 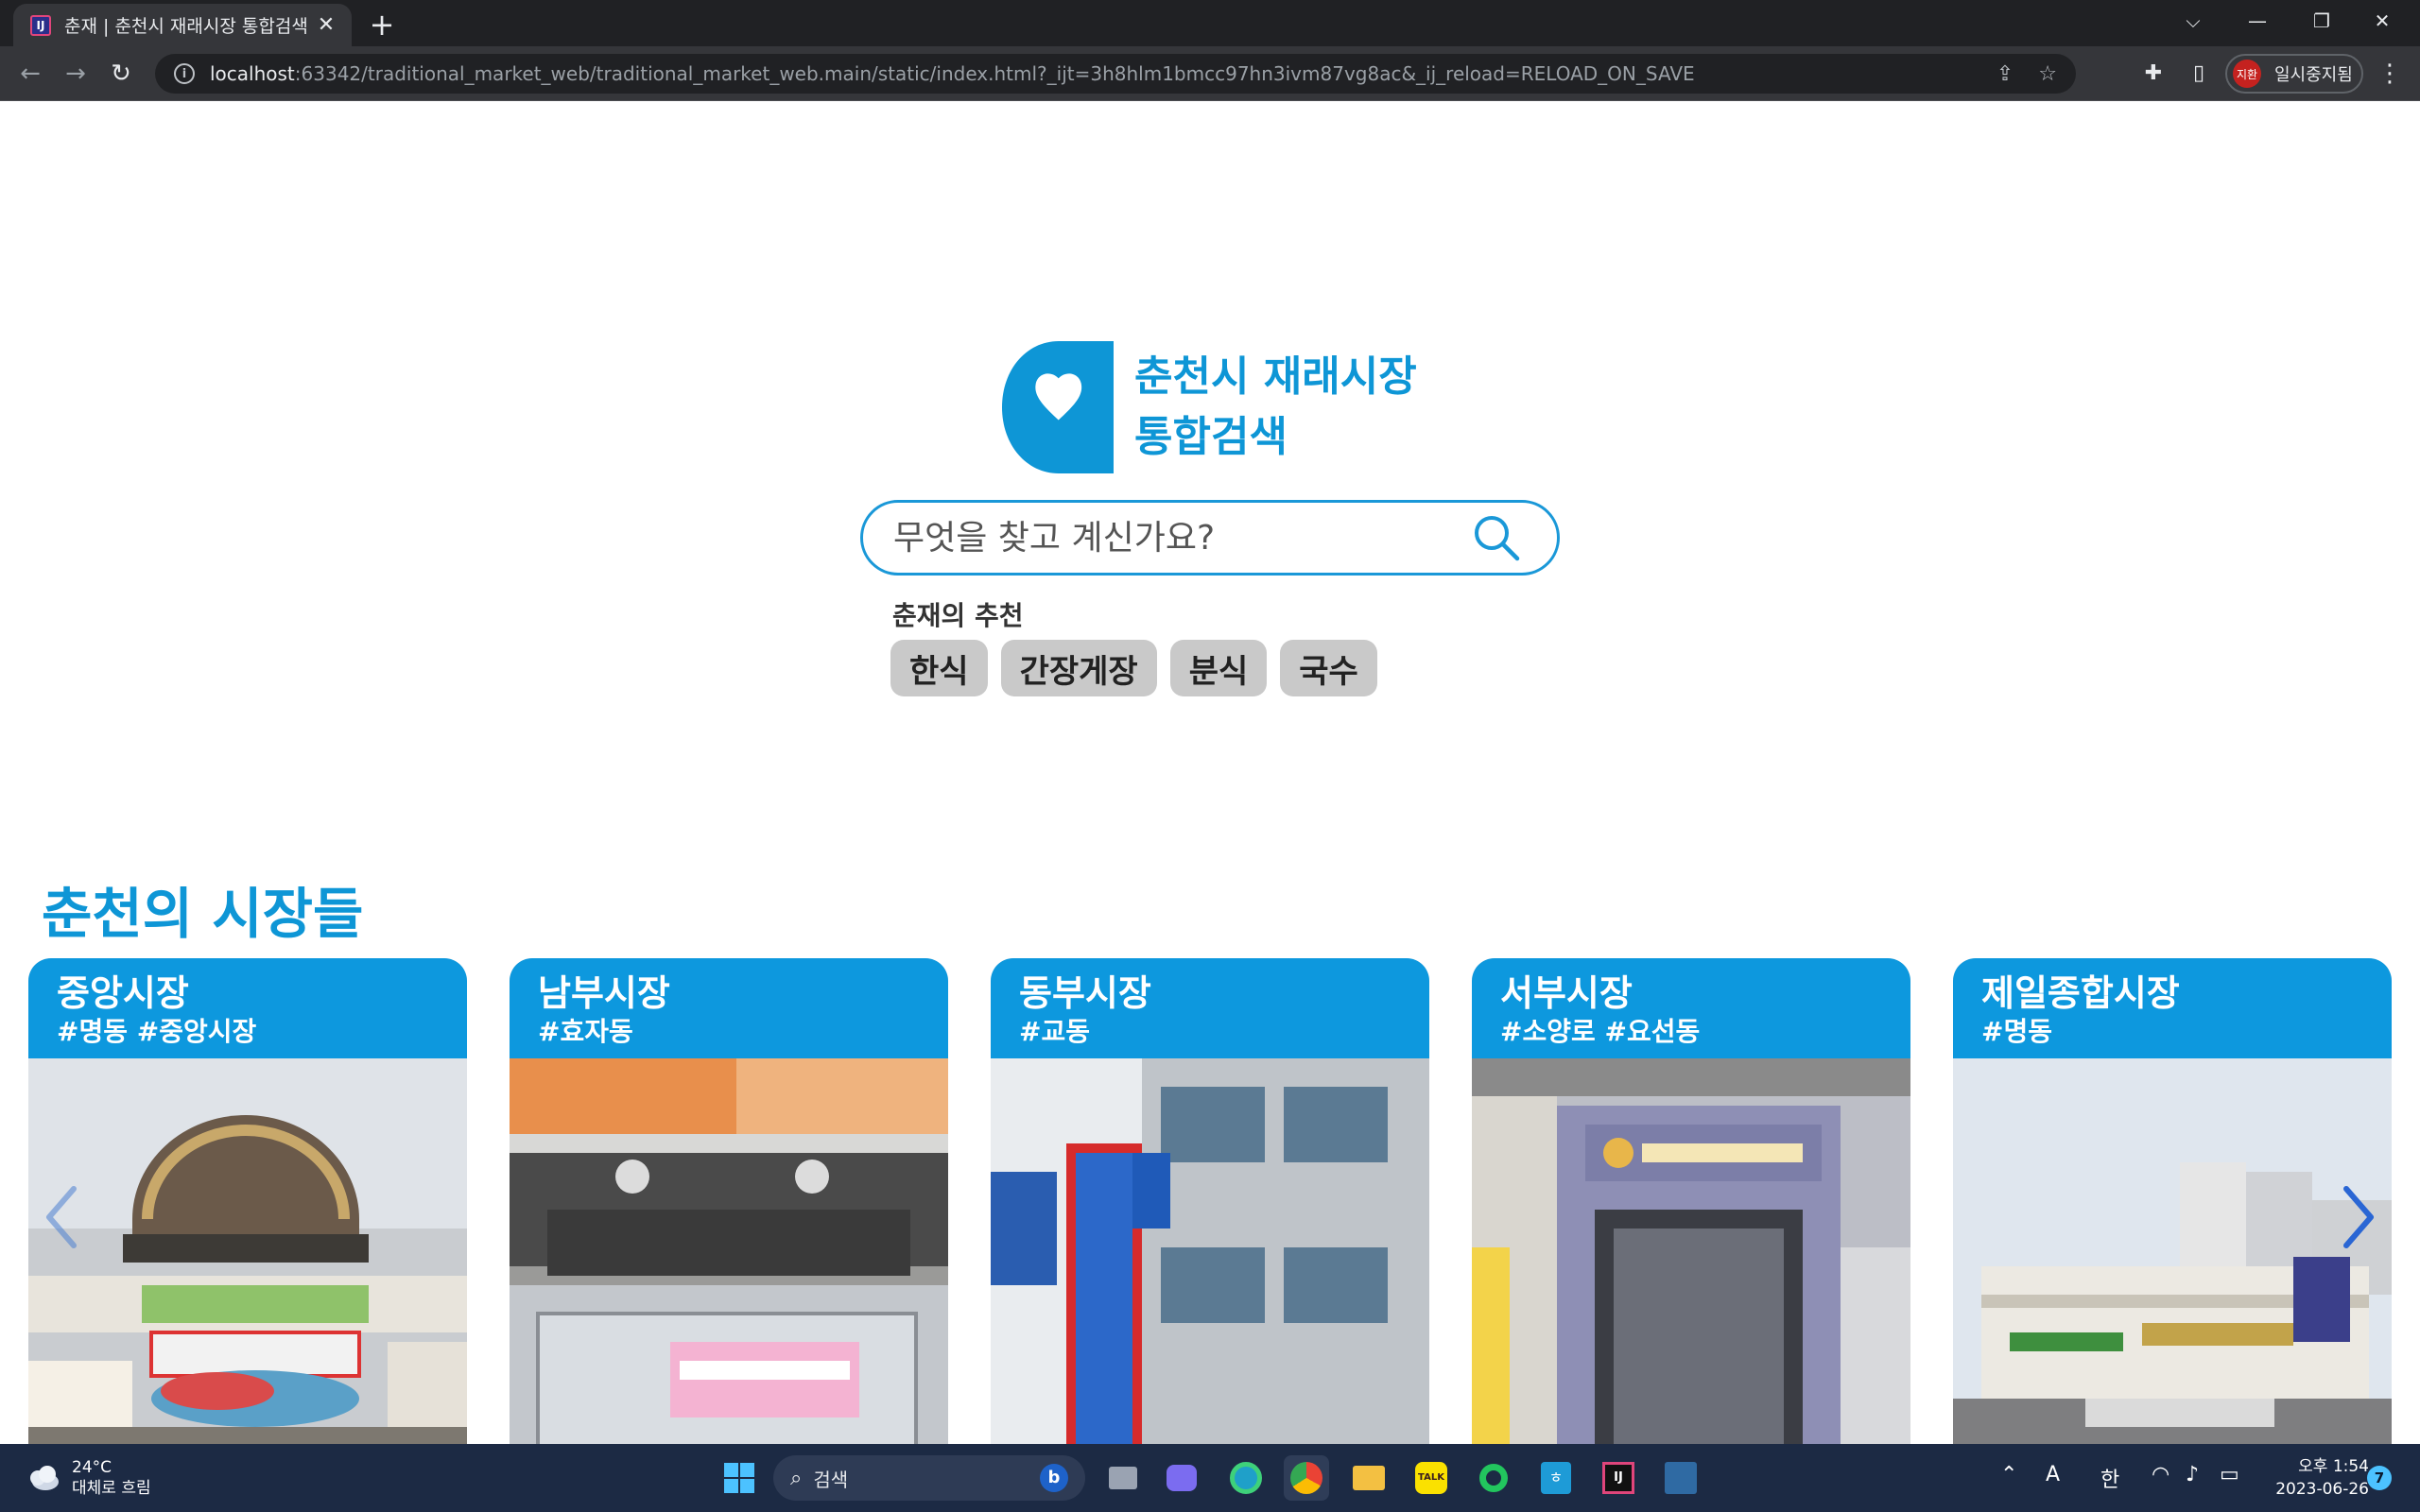 I want to click on site-info-icon: i, so click(x=185, y=73).